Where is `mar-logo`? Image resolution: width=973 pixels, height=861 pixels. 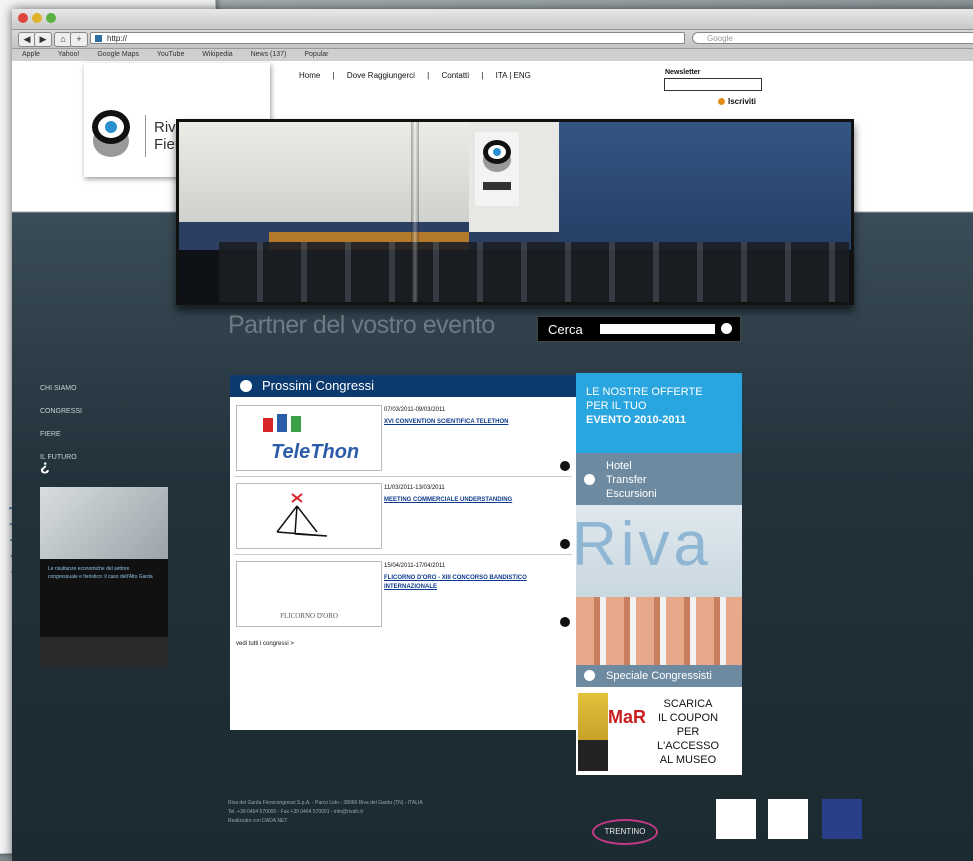 mar-logo is located at coordinates (593, 732).